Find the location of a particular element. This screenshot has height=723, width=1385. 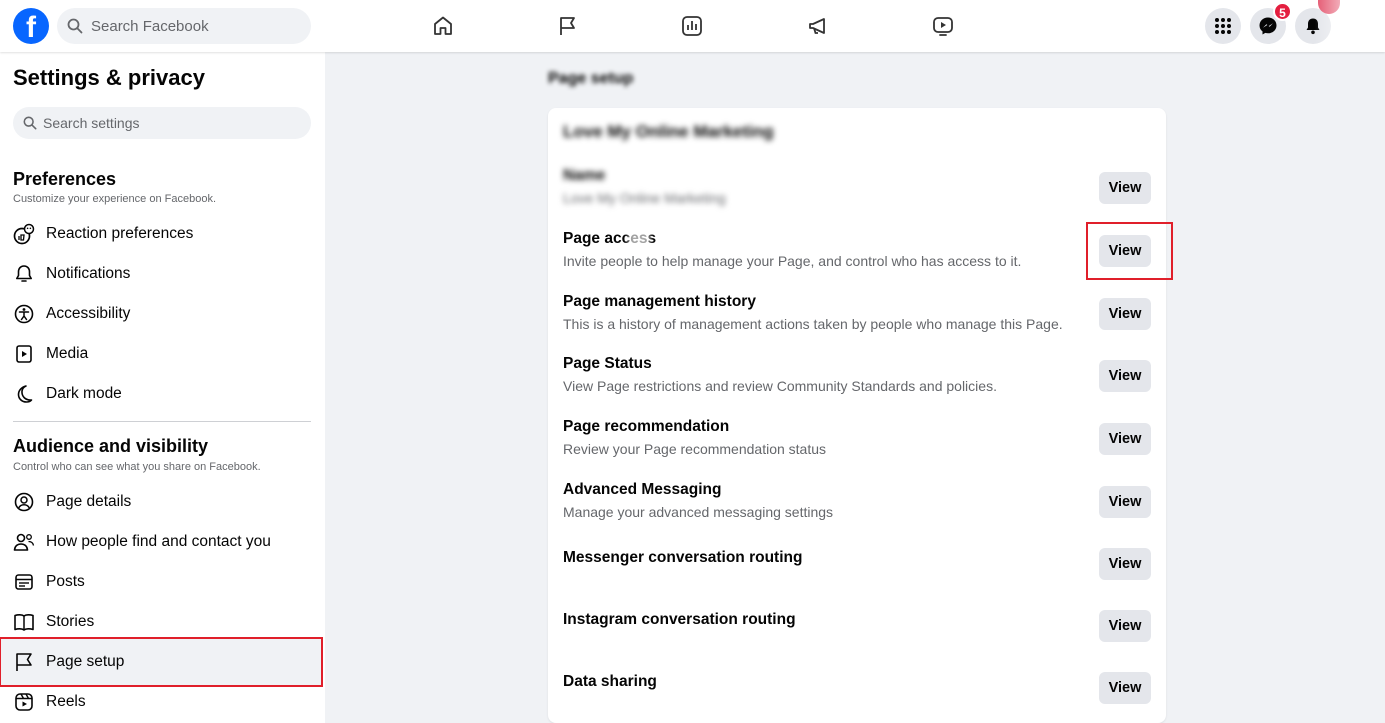

row-title: Page access is located at coordinates (610, 238).